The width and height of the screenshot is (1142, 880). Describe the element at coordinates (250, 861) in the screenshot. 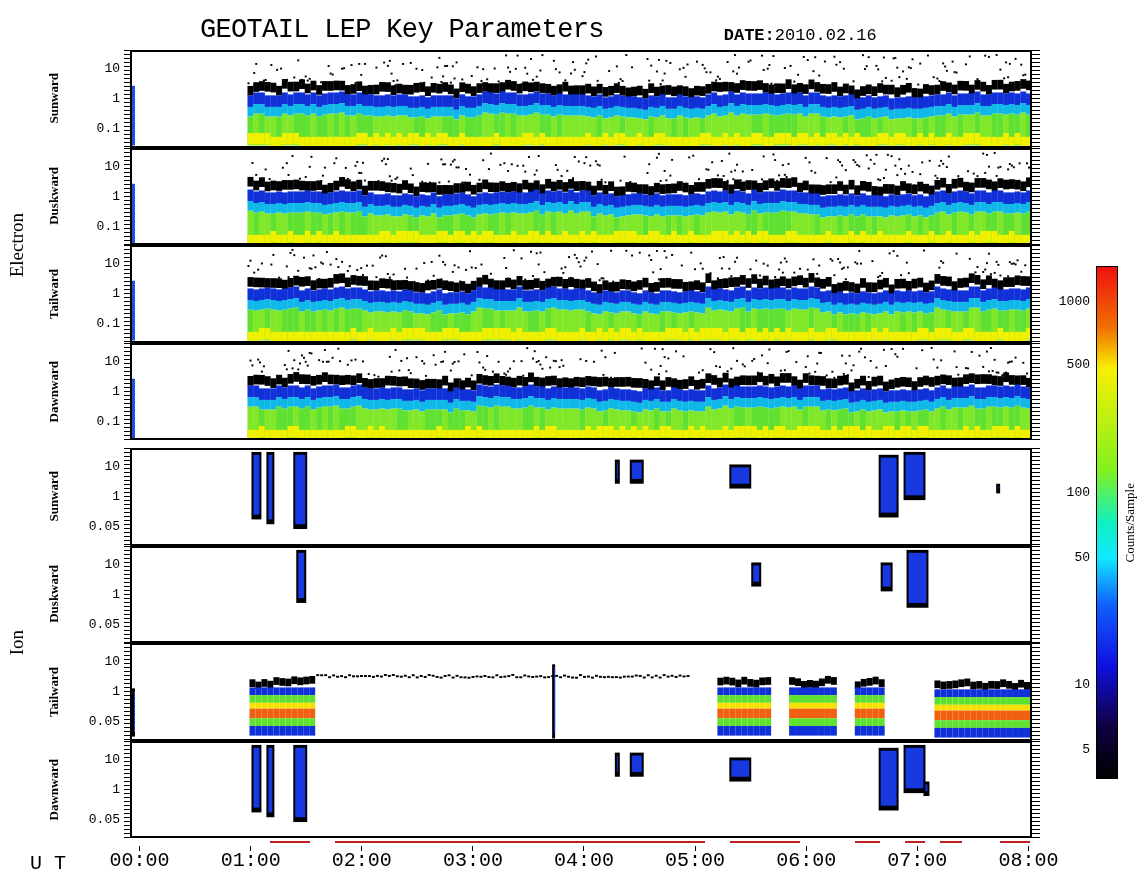

I see `time-tick-label: 01:00` at that location.